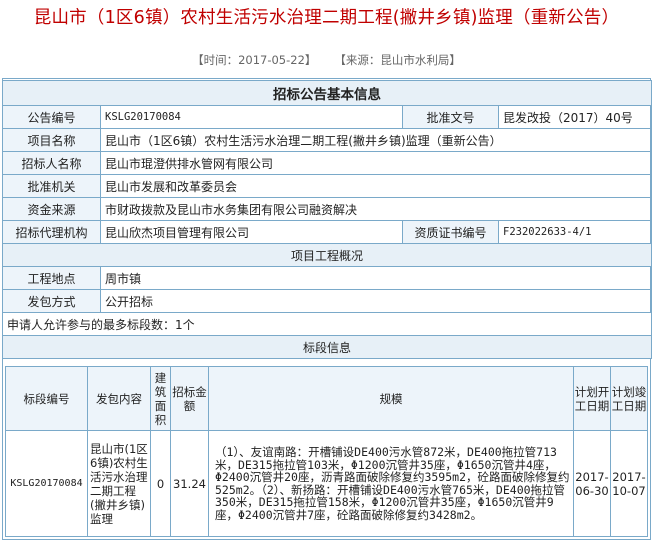  What do you see at coordinates (397, 60) in the screenshot?
I see `source: 【来源：昆山市水利局】` at bounding box center [397, 60].